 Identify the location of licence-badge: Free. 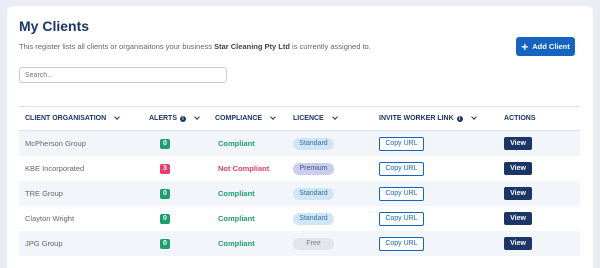
(313, 243).